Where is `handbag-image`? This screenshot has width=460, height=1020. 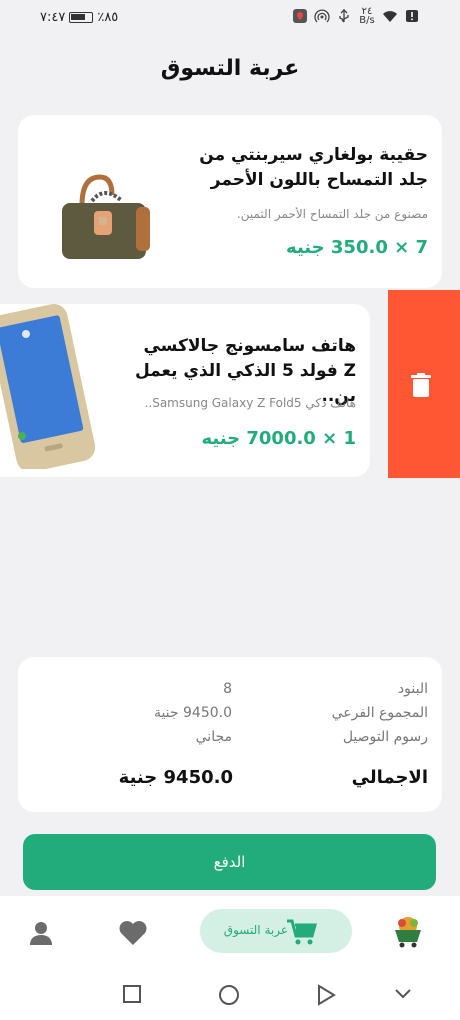
handbag-image is located at coordinates (106, 216).